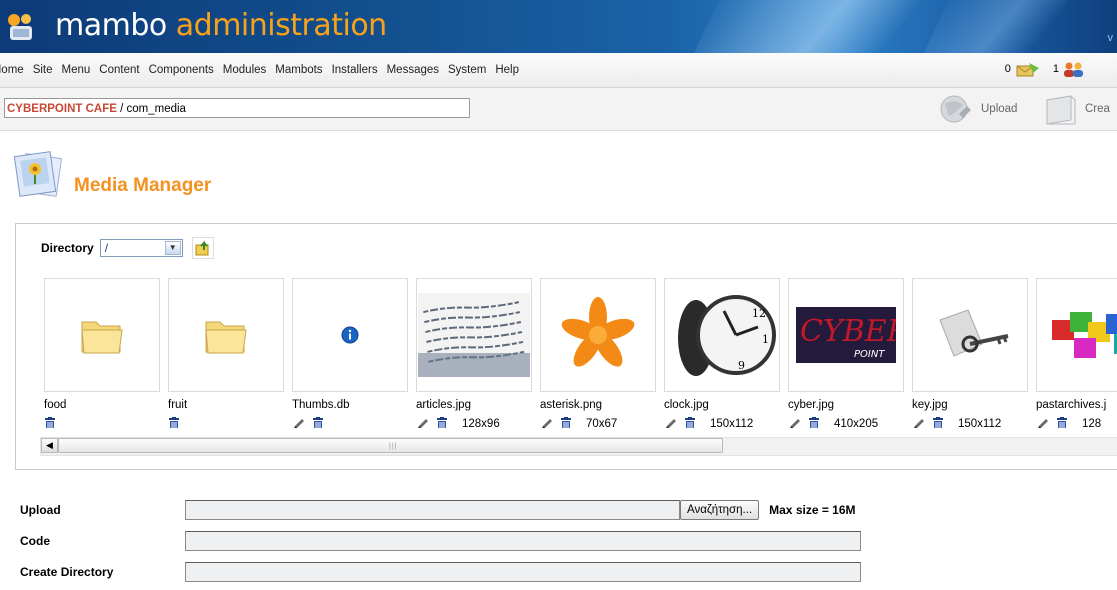 The width and height of the screenshot is (1117, 590). I want to click on upload-icon, so click(955, 109).